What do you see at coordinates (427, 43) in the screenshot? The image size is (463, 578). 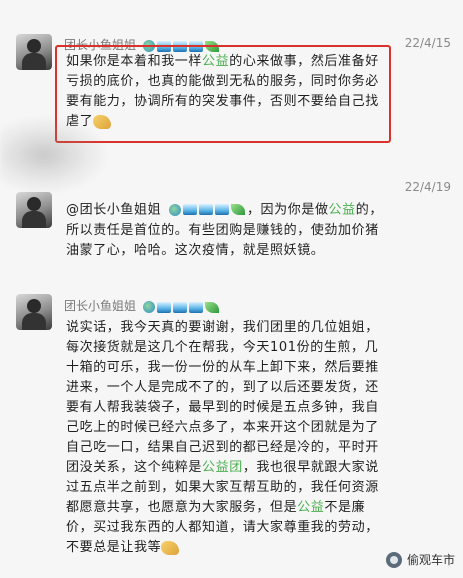 I see `timestamp: 22/4/15` at bounding box center [427, 43].